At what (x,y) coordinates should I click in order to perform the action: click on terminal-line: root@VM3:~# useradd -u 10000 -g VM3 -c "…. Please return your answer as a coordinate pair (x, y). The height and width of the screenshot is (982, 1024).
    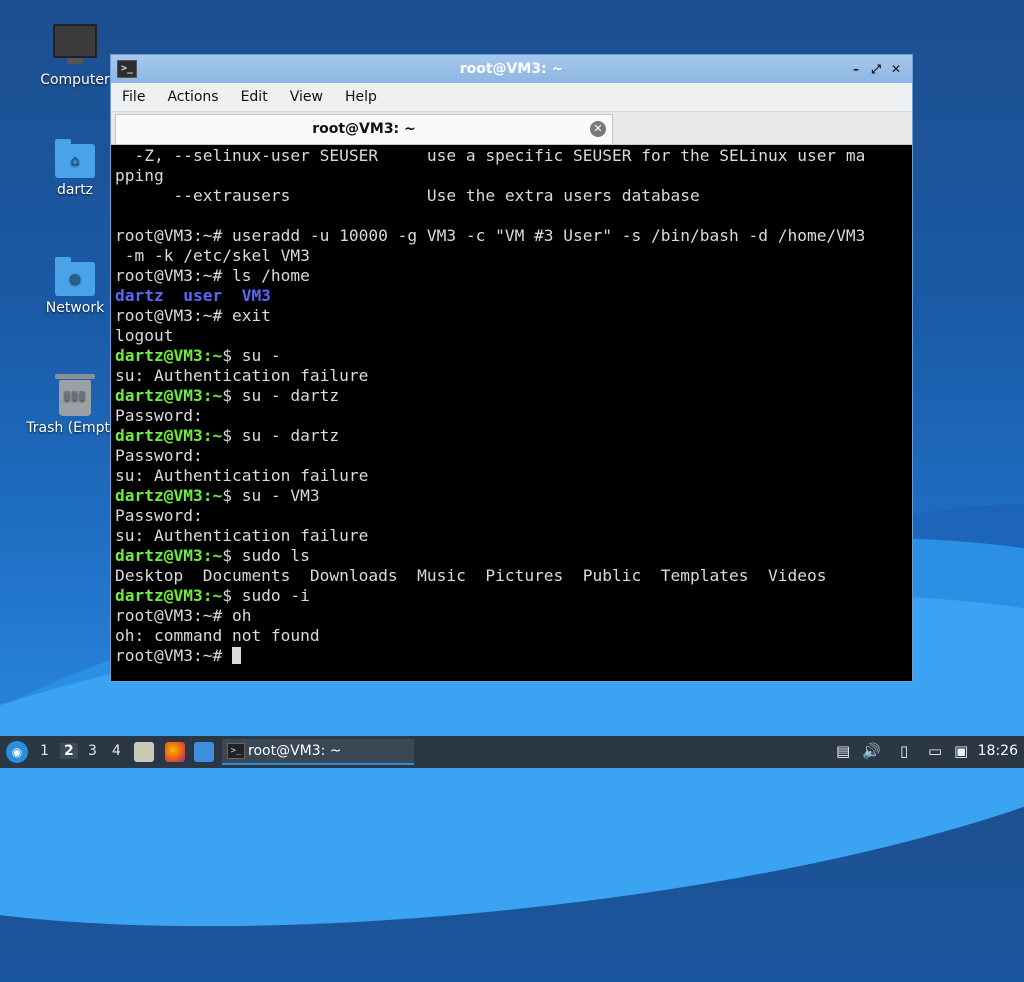
    Looking at the image, I should click on (513, 236).